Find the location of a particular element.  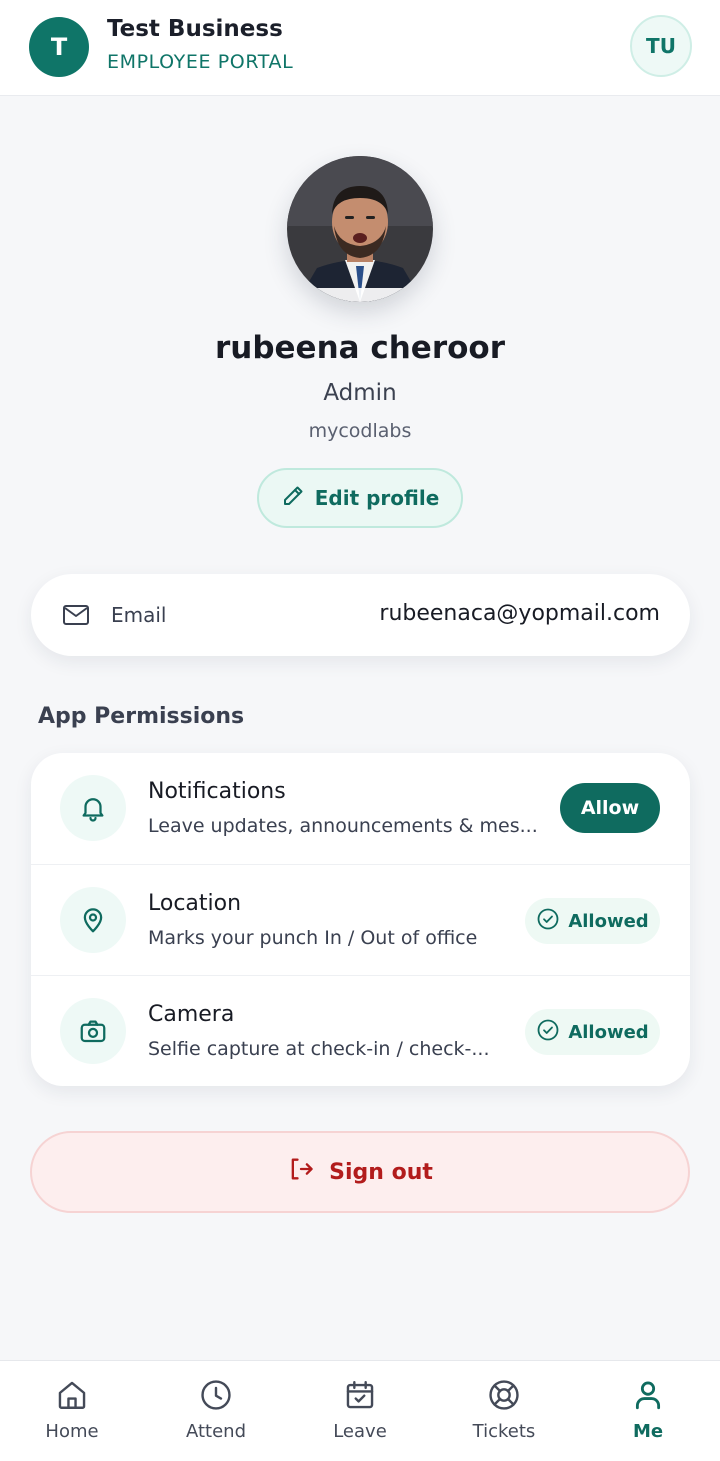

permission-name: Notifications is located at coordinates (217, 791).